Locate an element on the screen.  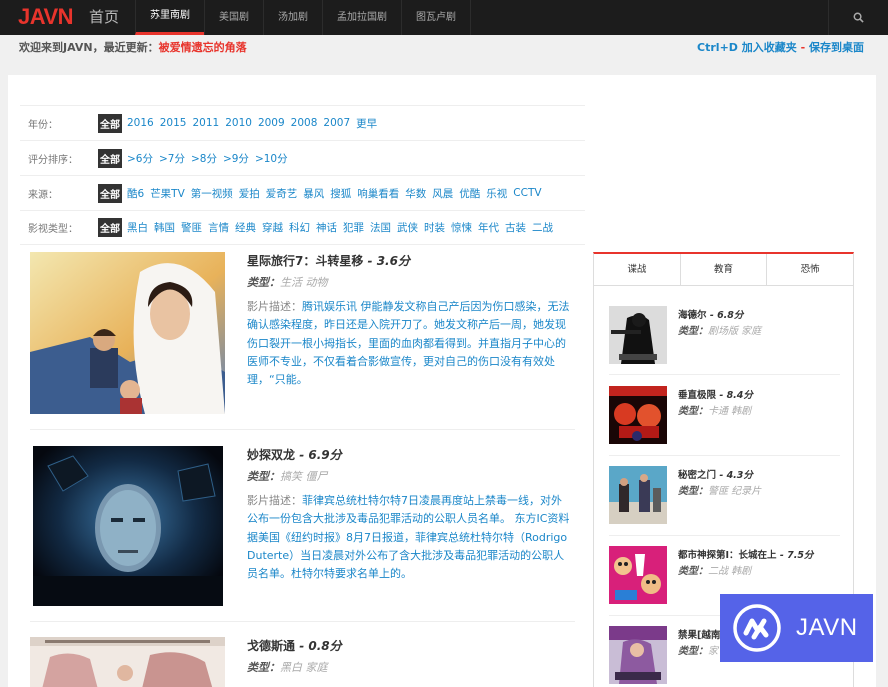
filter-option: 2011 is located at coordinates (205, 123).